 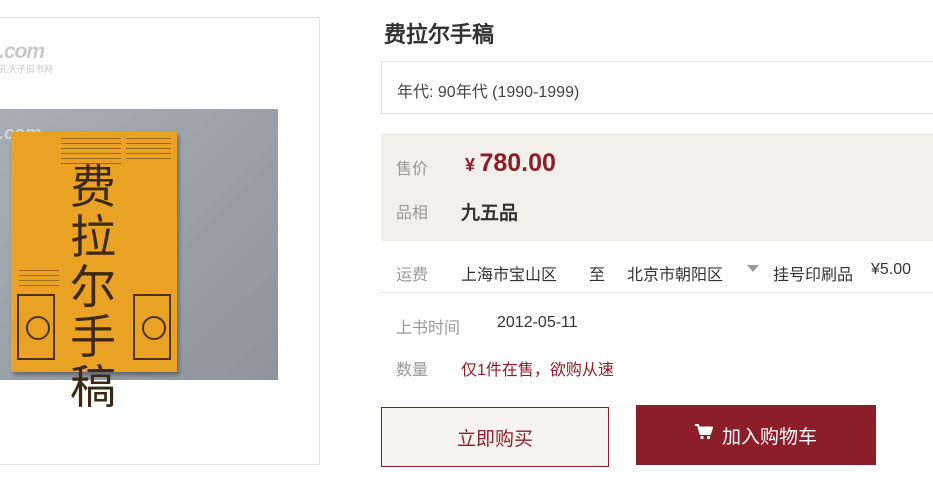 I want to click on book-cover: 费拉尔手稿, so click(x=94, y=272).